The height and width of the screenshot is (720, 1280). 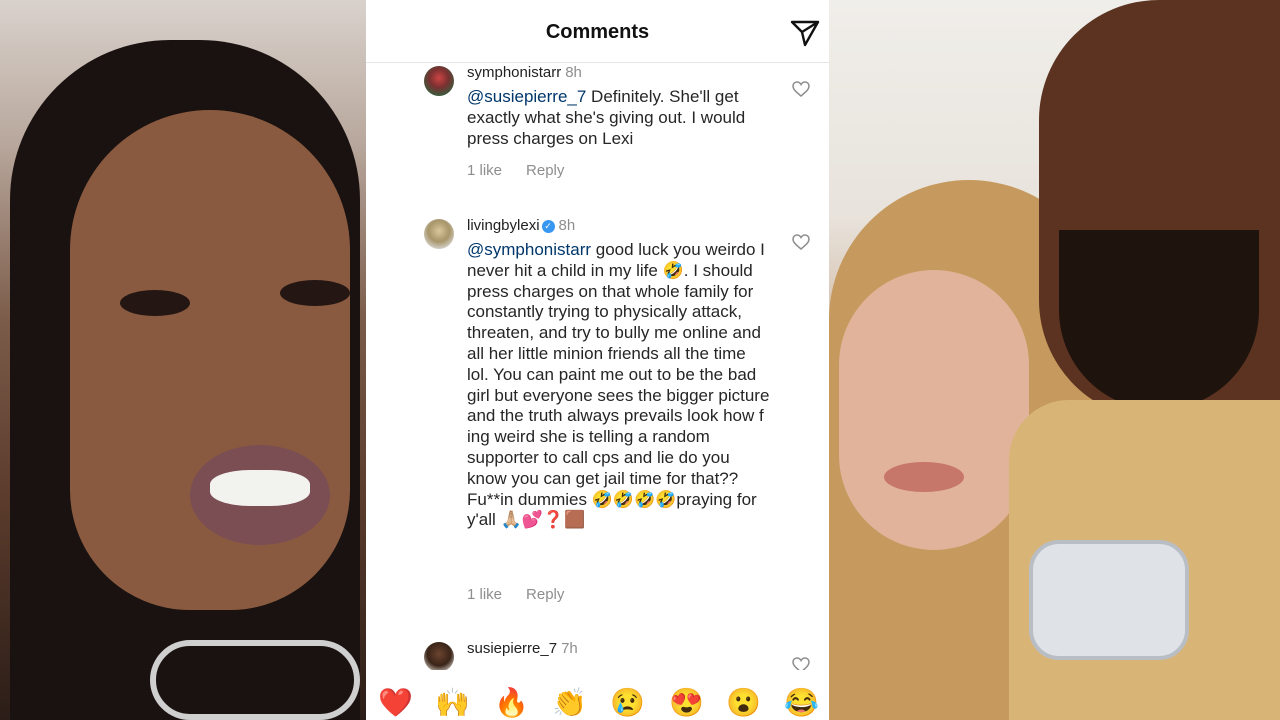 What do you see at coordinates (503, 225) in the screenshot?
I see `comment-username: livingbylexi` at bounding box center [503, 225].